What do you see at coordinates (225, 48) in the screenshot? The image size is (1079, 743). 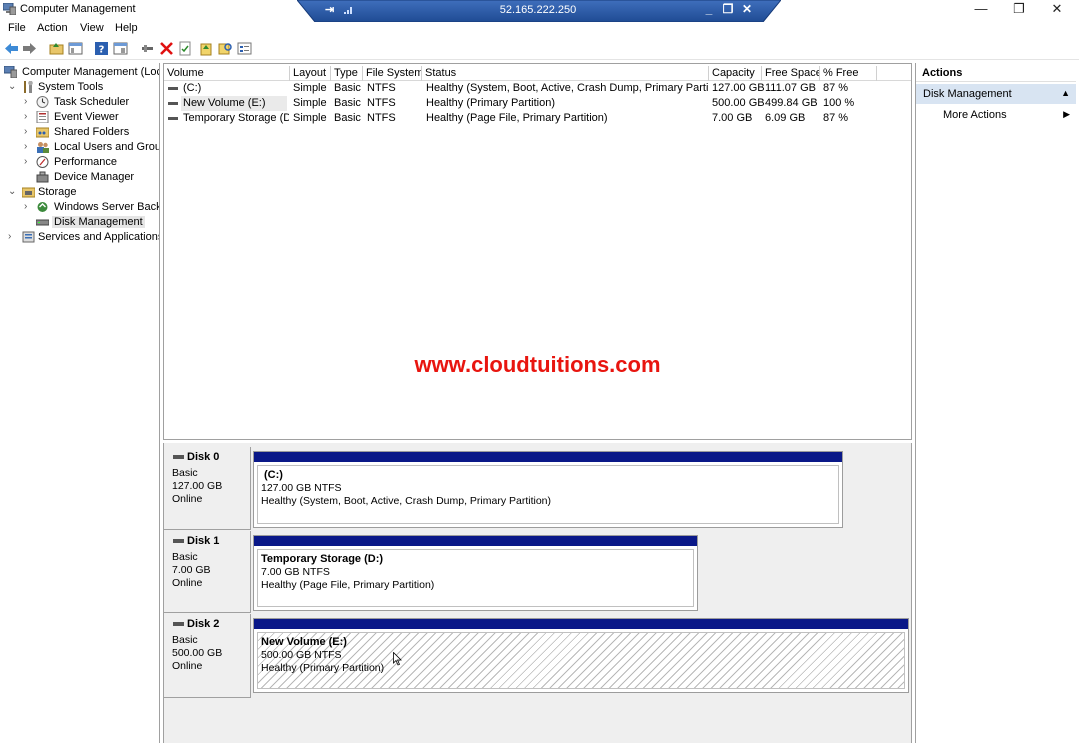 I see `search-folder-icon` at bounding box center [225, 48].